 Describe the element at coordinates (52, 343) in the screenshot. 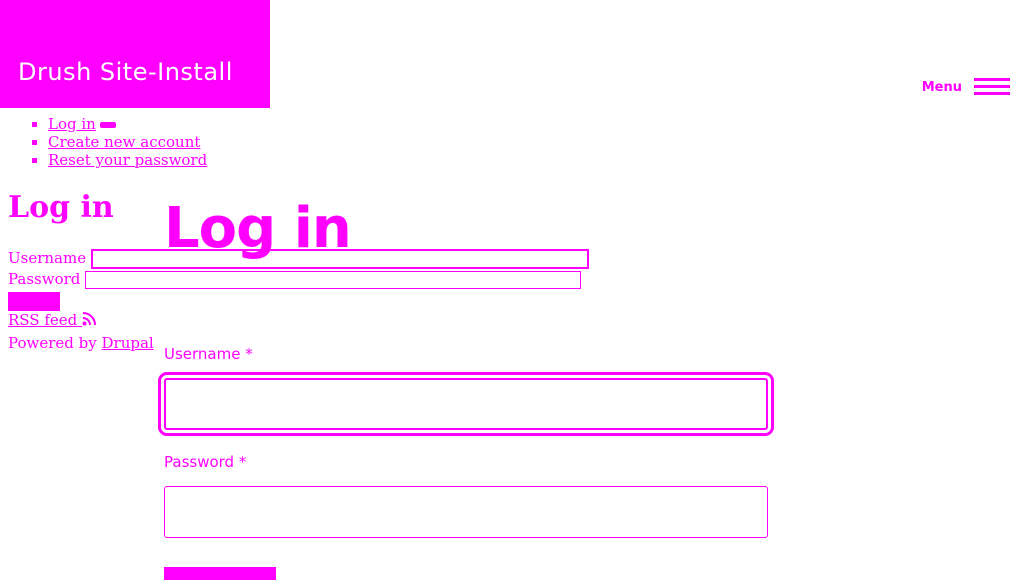

I see `powered-by-text: Powered by` at that location.